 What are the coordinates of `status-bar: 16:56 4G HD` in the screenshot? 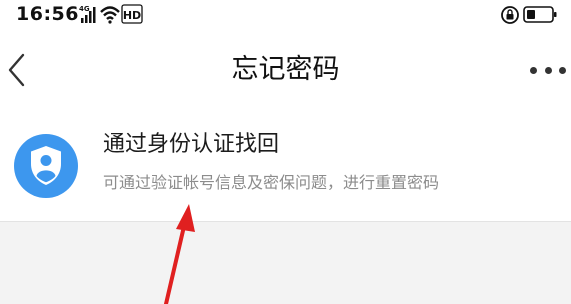 It's located at (285, 15).